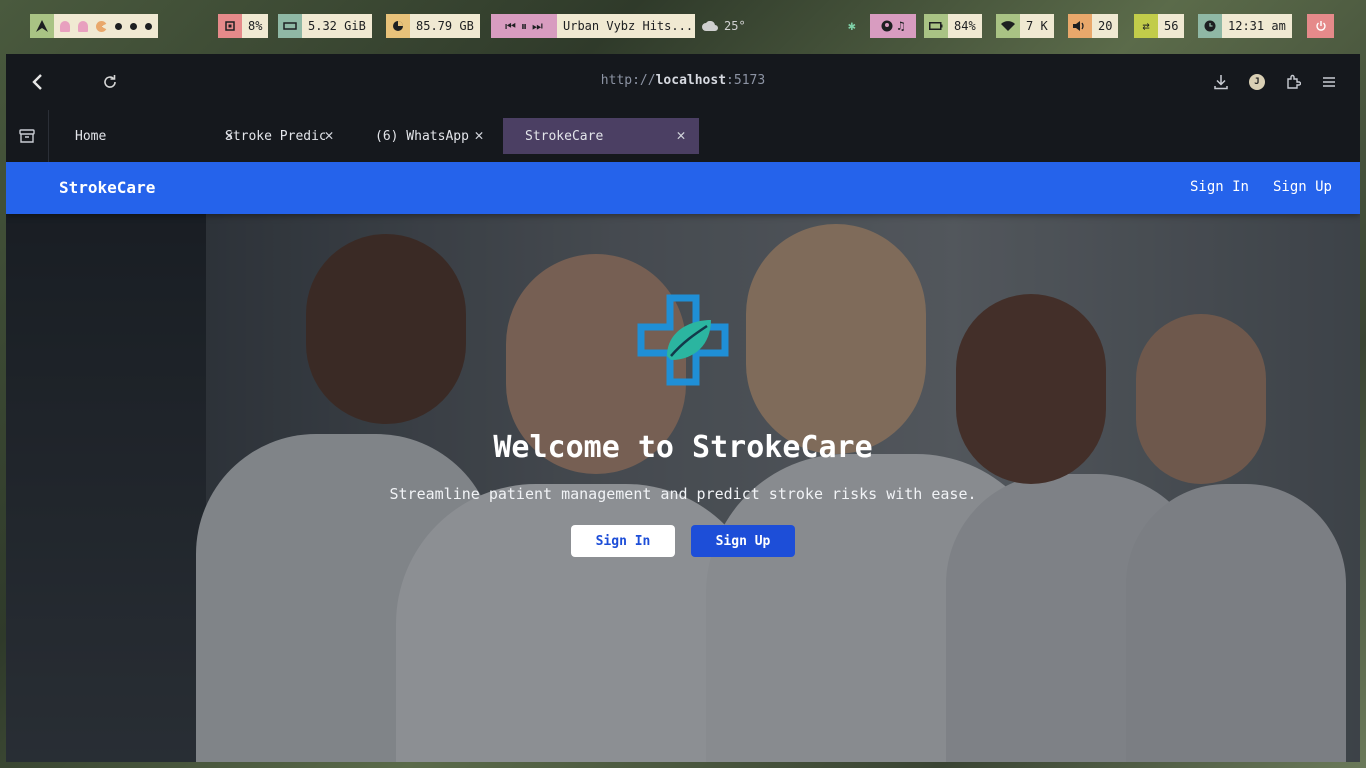 This screenshot has height=768, width=1366. Describe the element at coordinates (1105, 26) in the screenshot. I see `volume-level: 20` at that location.